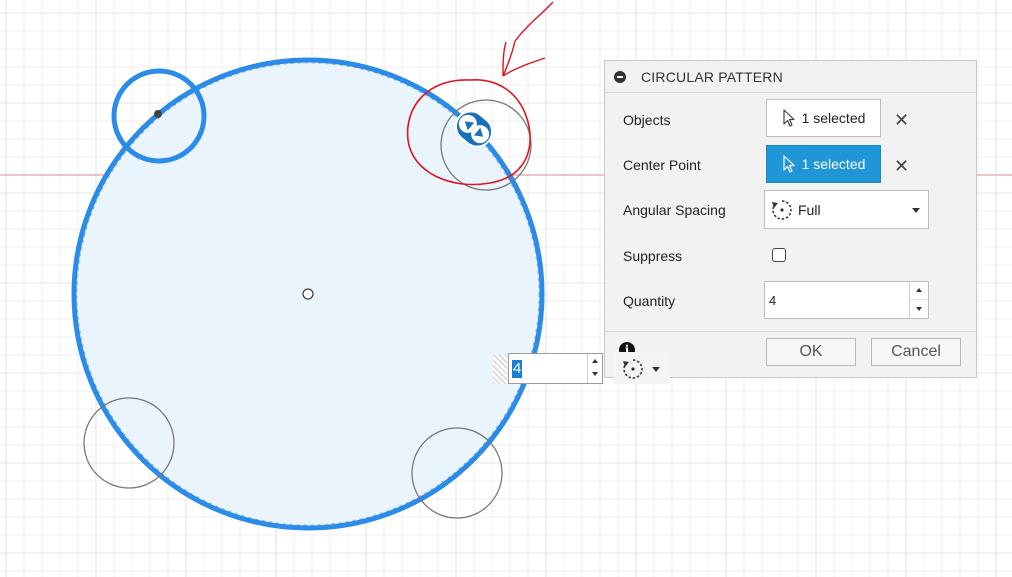 The width and height of the screenshot is (1012, 577). Describe the element at coordinates (308, 294) in the screenshot. I see `center-point` at that location.